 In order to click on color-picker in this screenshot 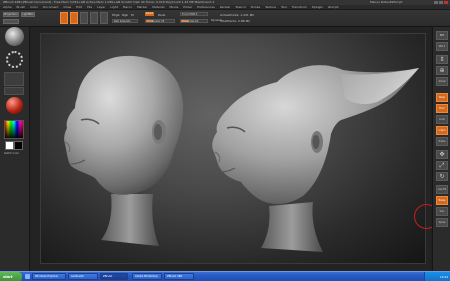, I will do `click(14, 129)`.